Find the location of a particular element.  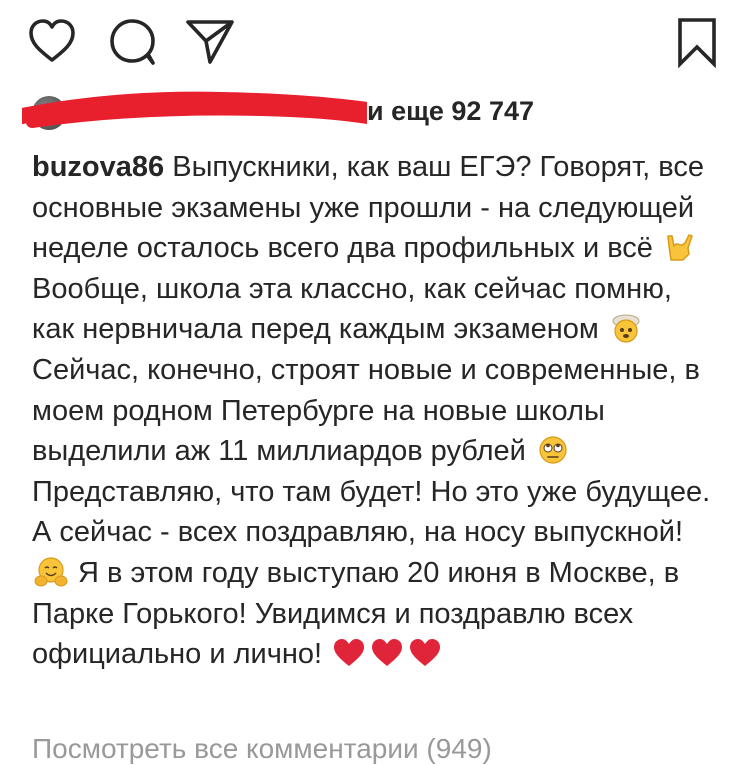

red-redaction-scribble is located at coordinates (194, 109).